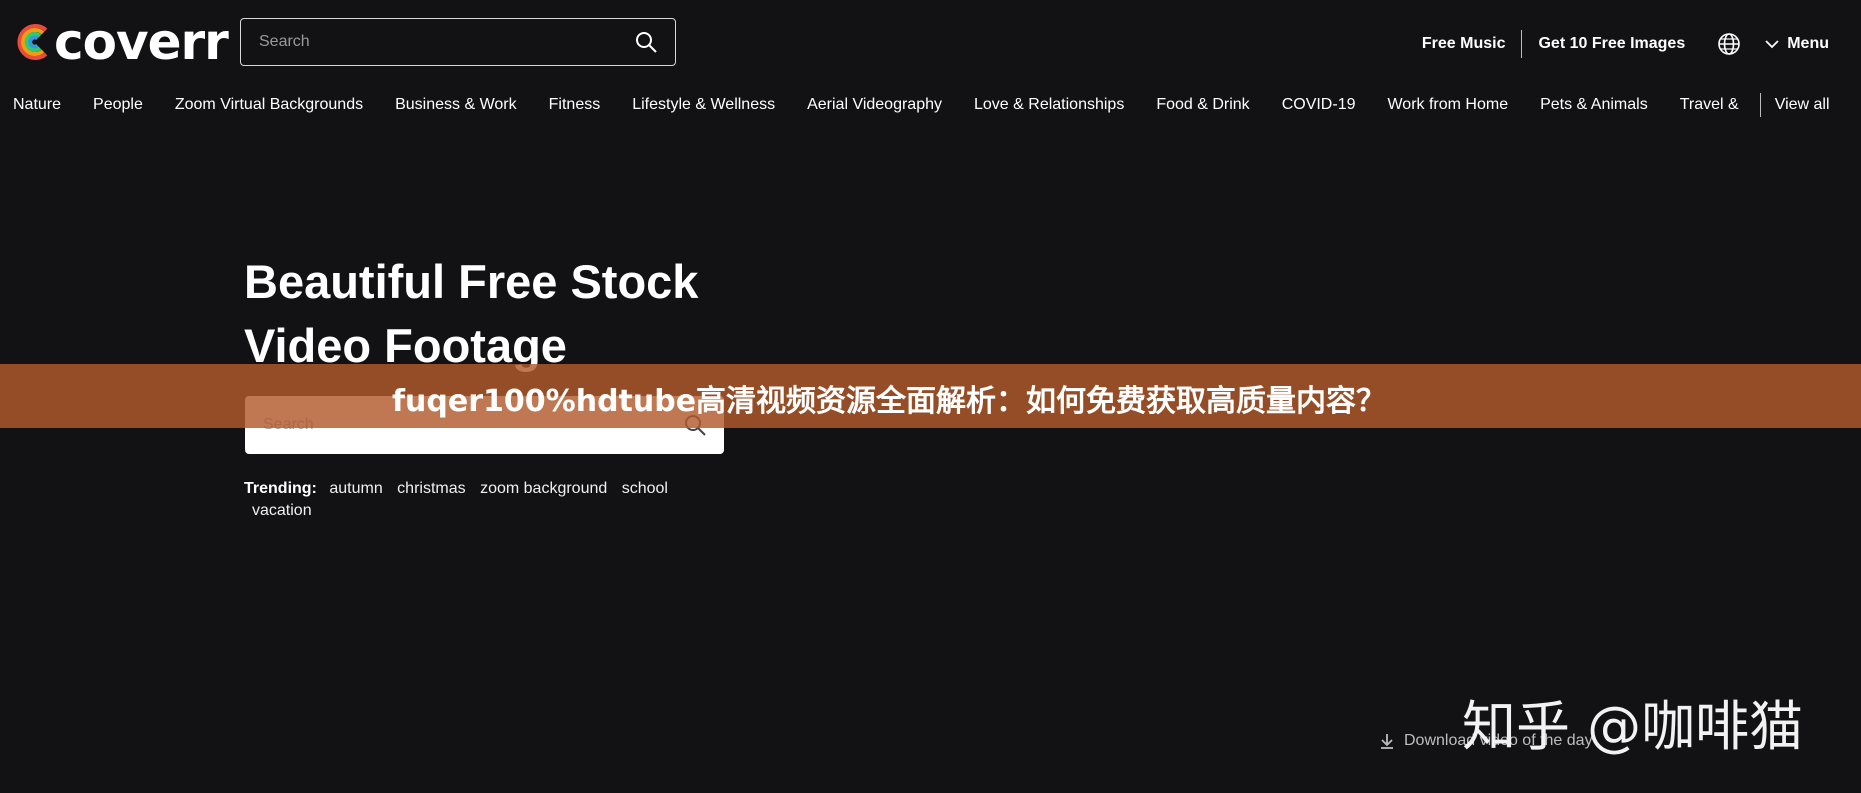 This screenshot has width=1861, height=793. I want to click on menu-button: Menu, so click(1797, 44).